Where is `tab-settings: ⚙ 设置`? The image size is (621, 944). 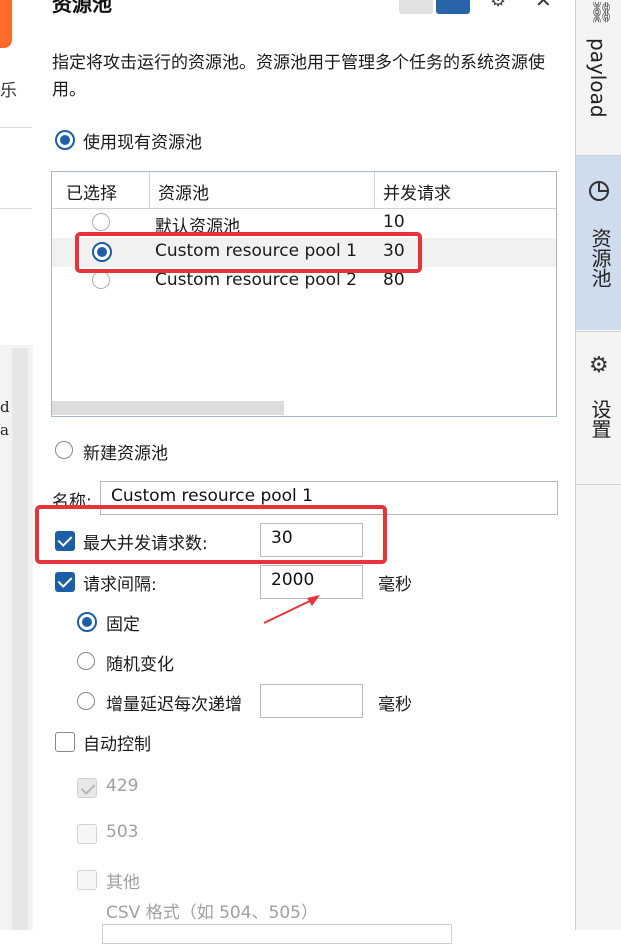 tab-settings: ⚙ 设置 is located at coordinates (598, 410).